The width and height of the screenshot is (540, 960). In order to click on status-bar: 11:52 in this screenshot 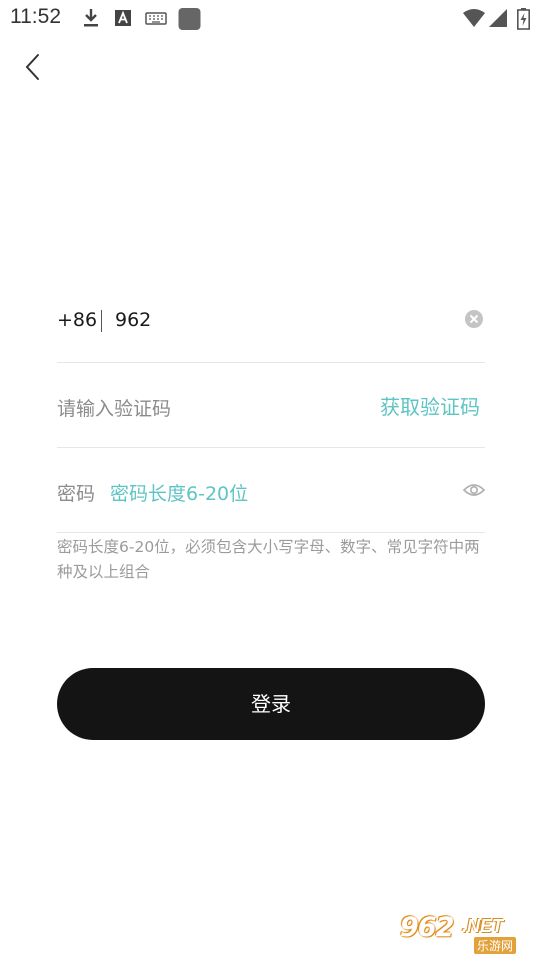, I will do `click(270, 18)`.